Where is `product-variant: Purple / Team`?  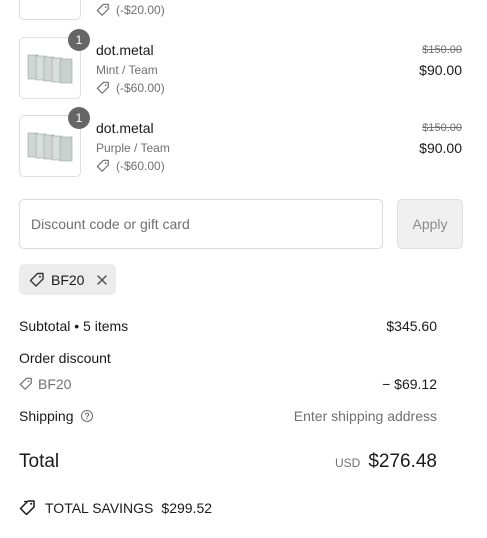 product-variant: Purple / Team is located at coordinates (133, 148).